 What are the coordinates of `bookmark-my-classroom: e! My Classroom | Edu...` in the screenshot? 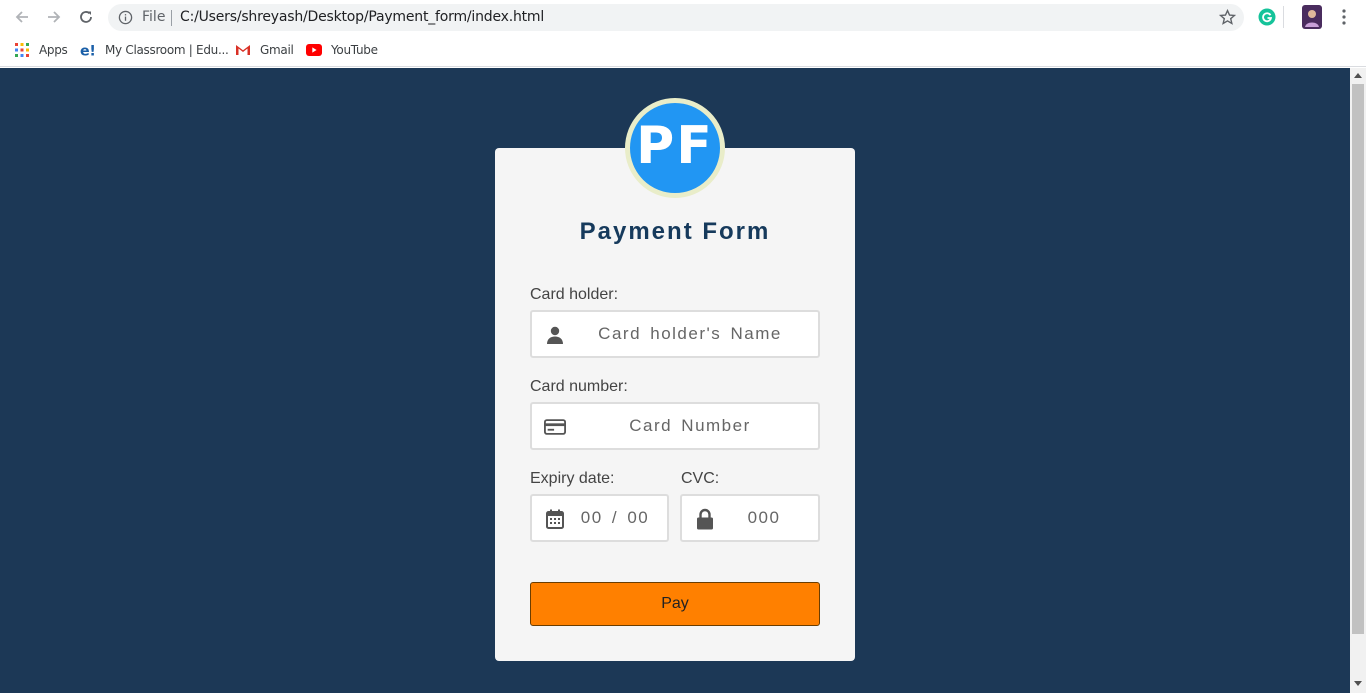 It's located at (154, 50).